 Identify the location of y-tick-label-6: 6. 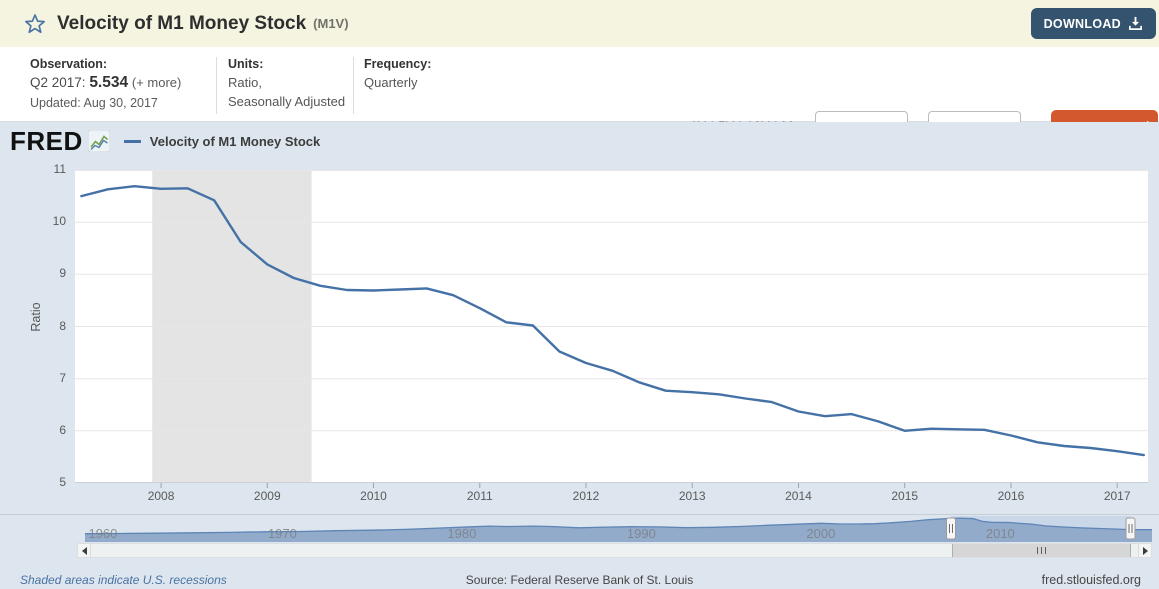
(62, 429).